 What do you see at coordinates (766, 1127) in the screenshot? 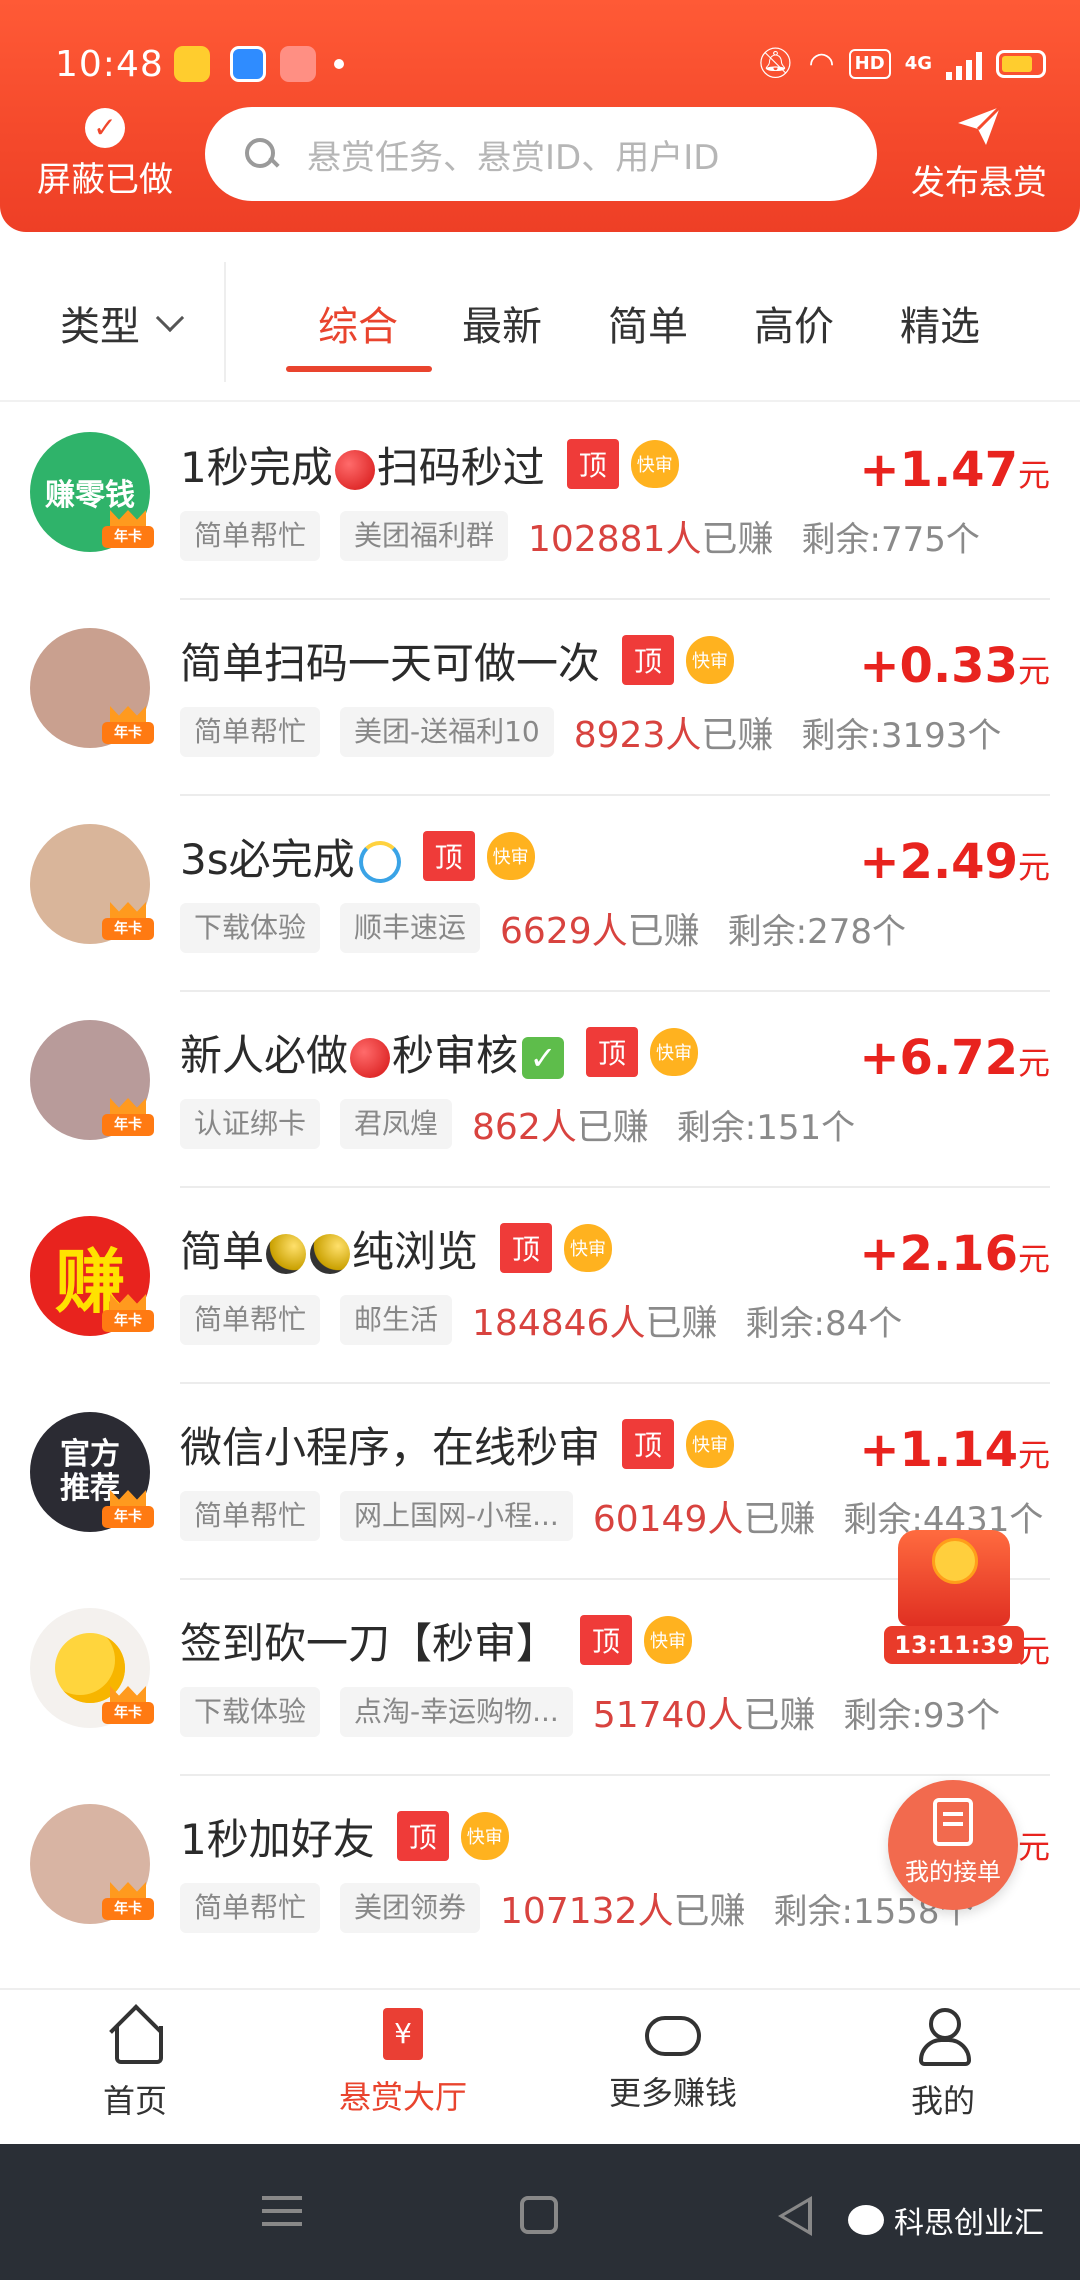
I see `remaining-count: 剩余:151个` at bounding box center [766, 1127].